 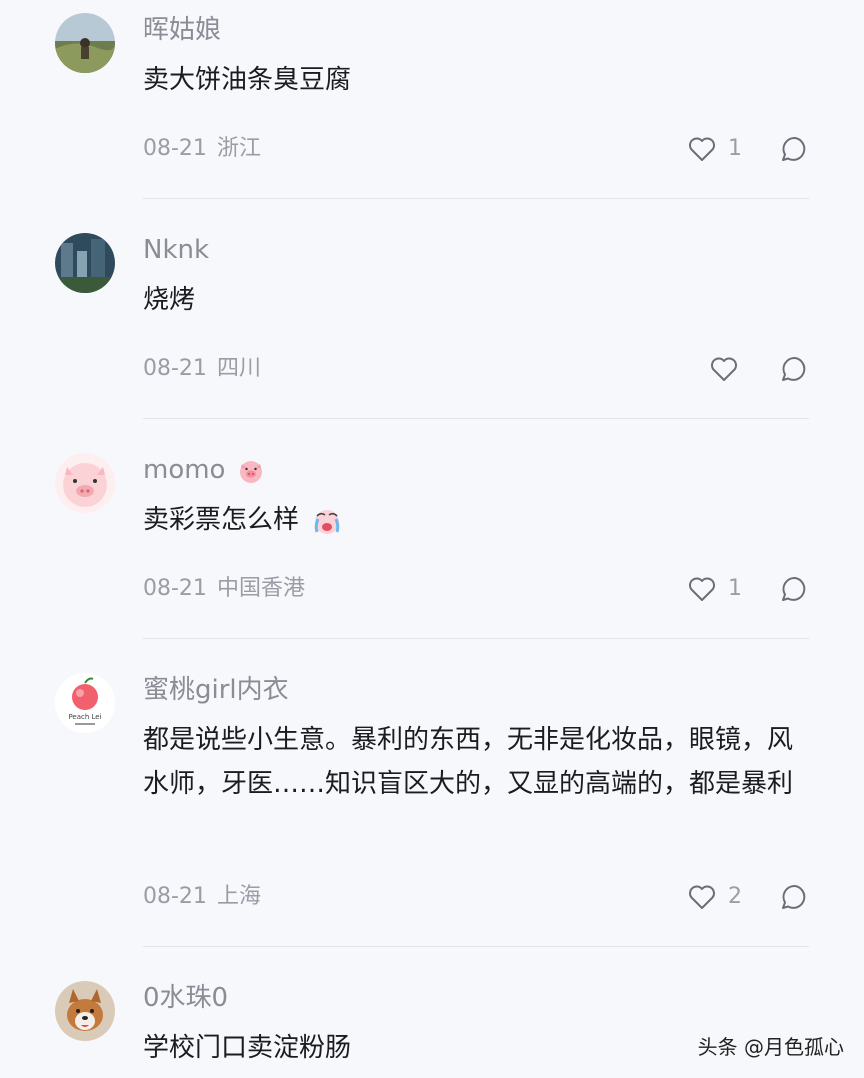 I want to click on comment-meta: 08-21 中国香港, so click(x=224, y=589).